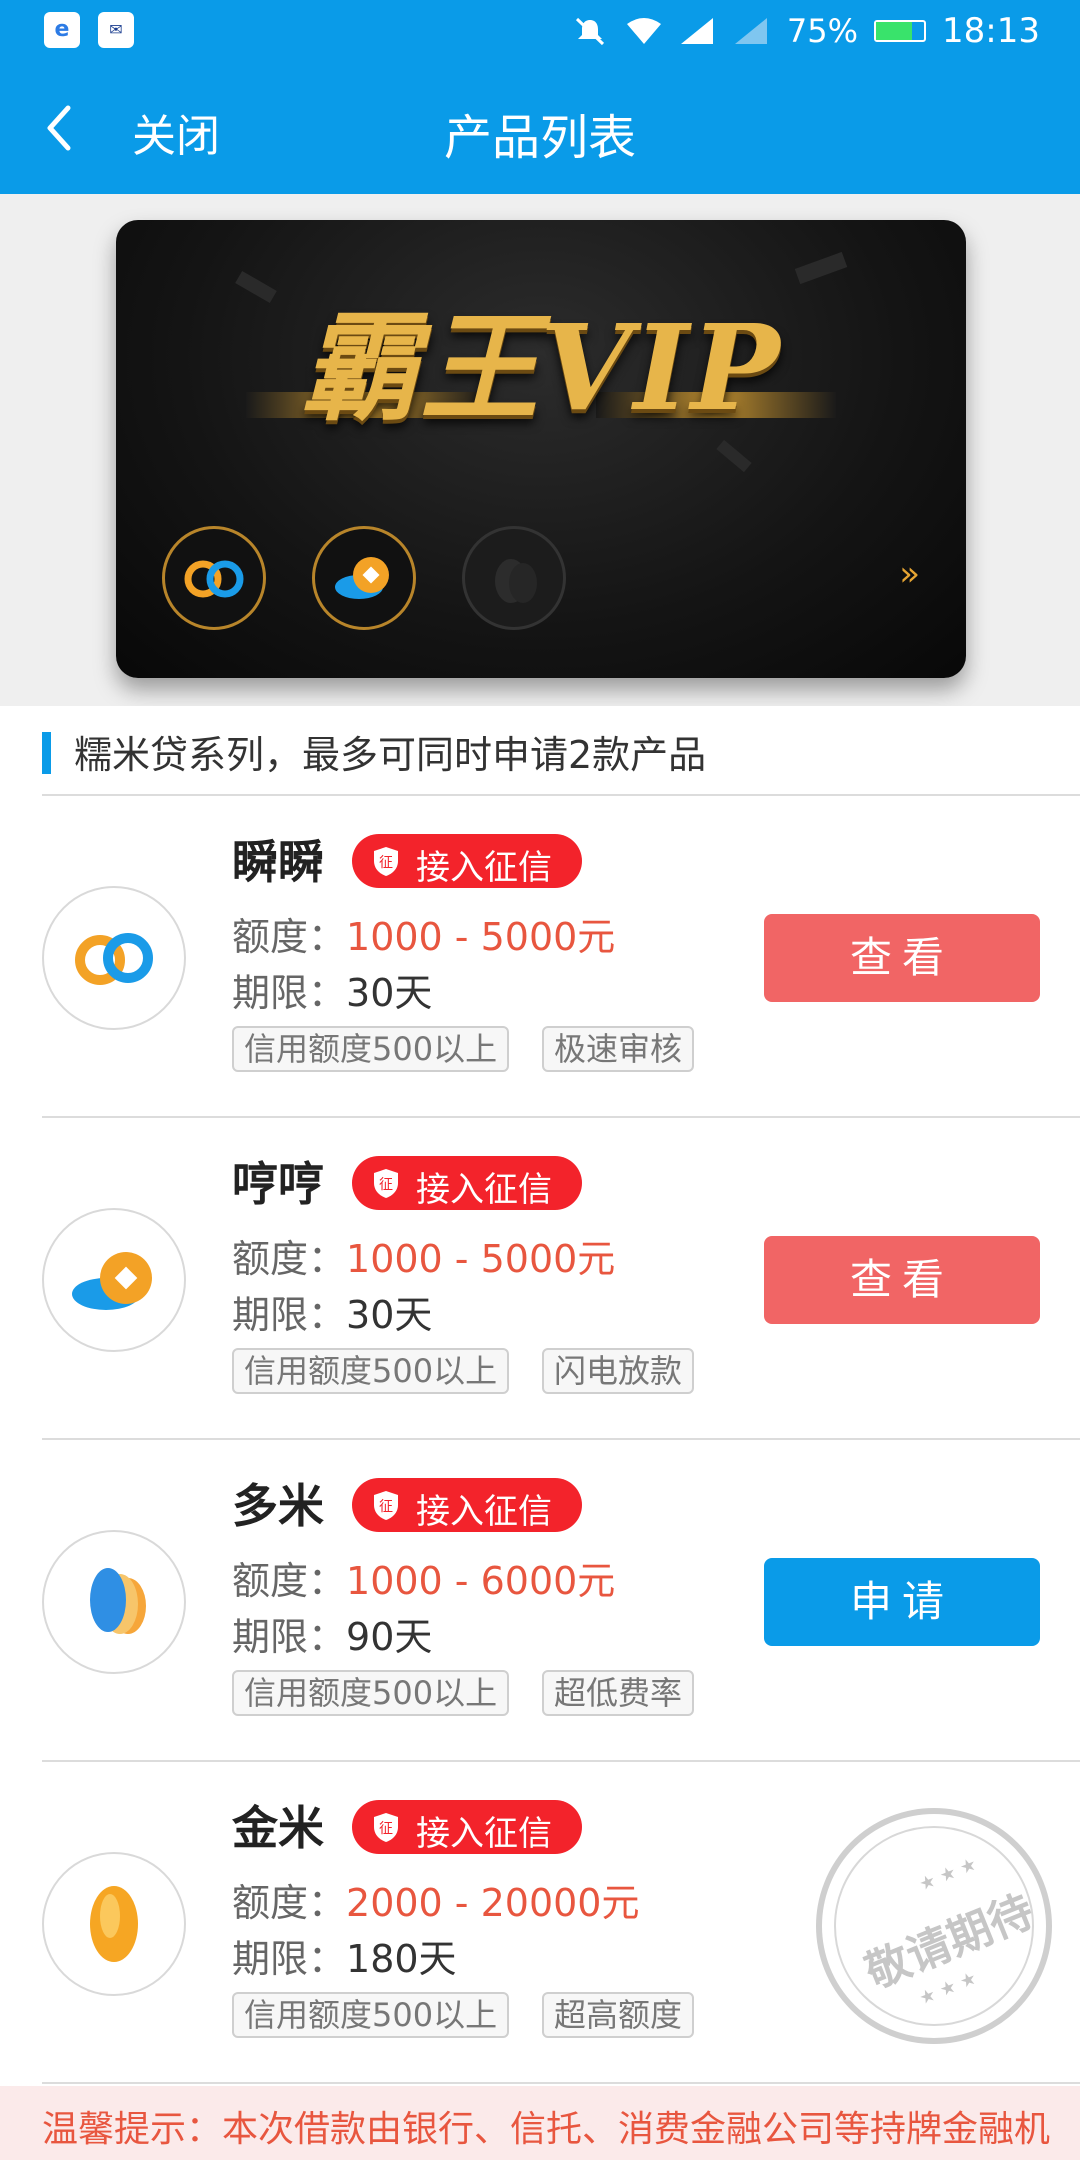  Describe the element at coordinates (401, 1959) in the screenshot. I see `term-value: 180天` at that location.